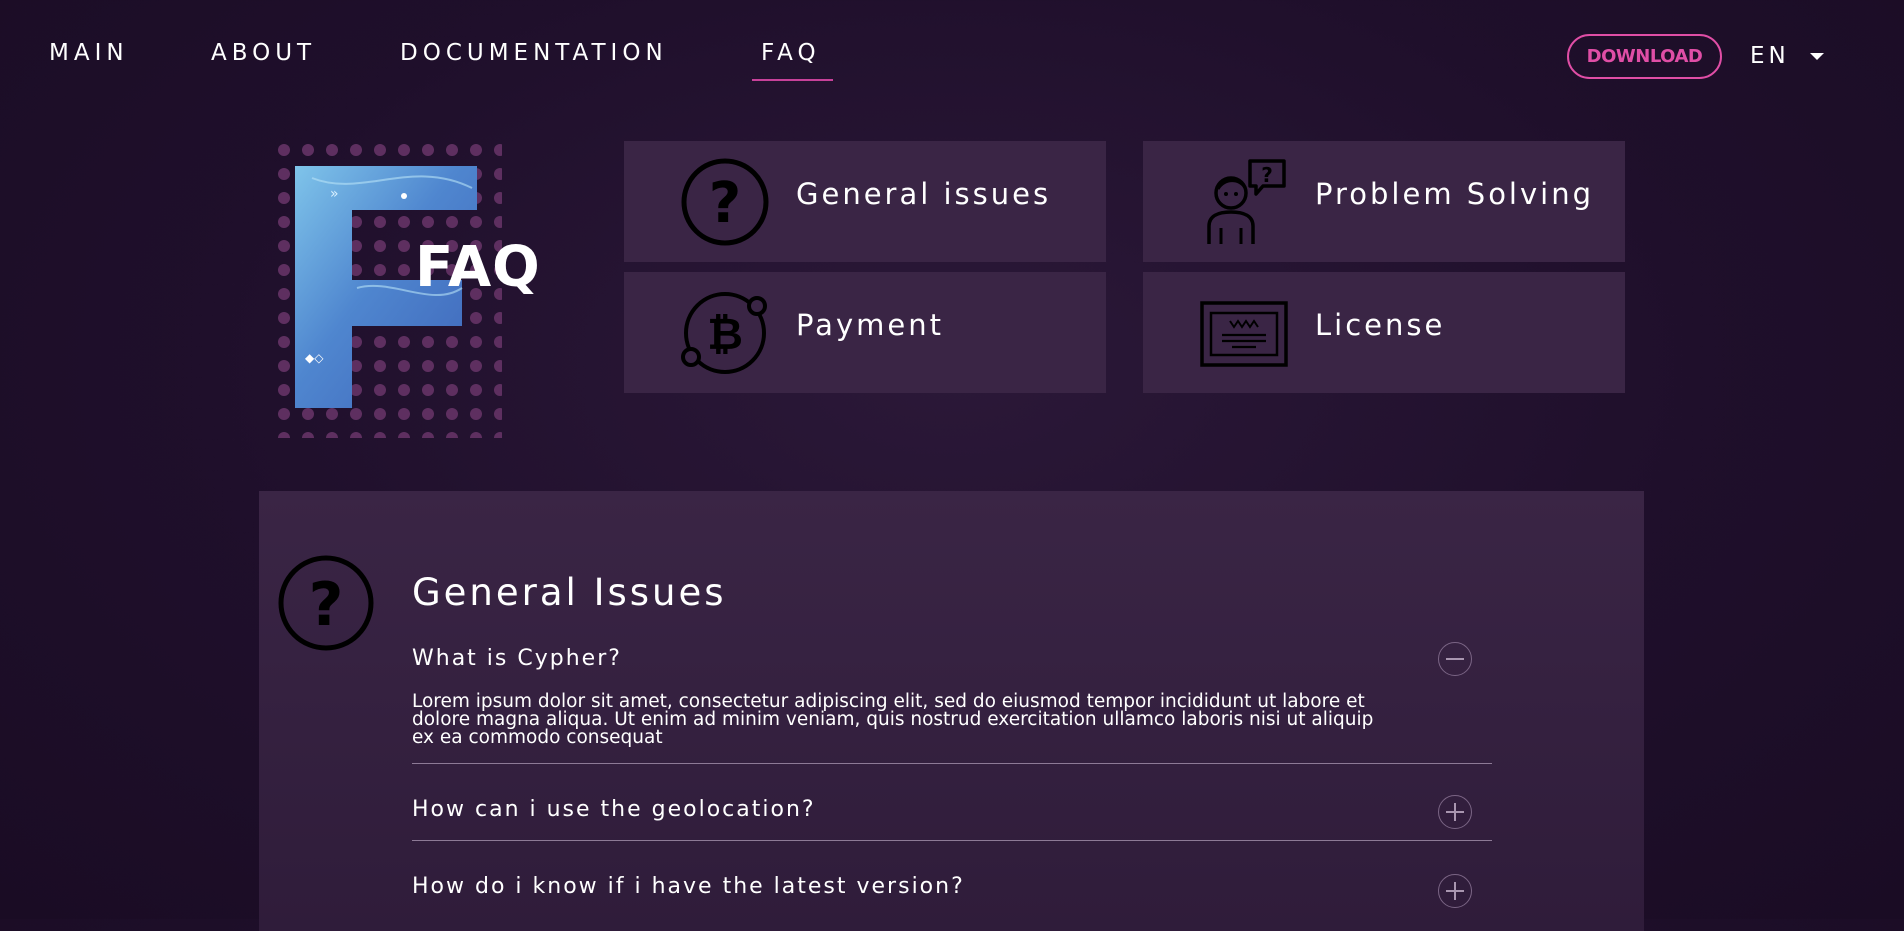  What do you see at coordinates (1246, 201) in the screenshot?
I see `person-question-icon: ?` at bounding box center [1246, 201].